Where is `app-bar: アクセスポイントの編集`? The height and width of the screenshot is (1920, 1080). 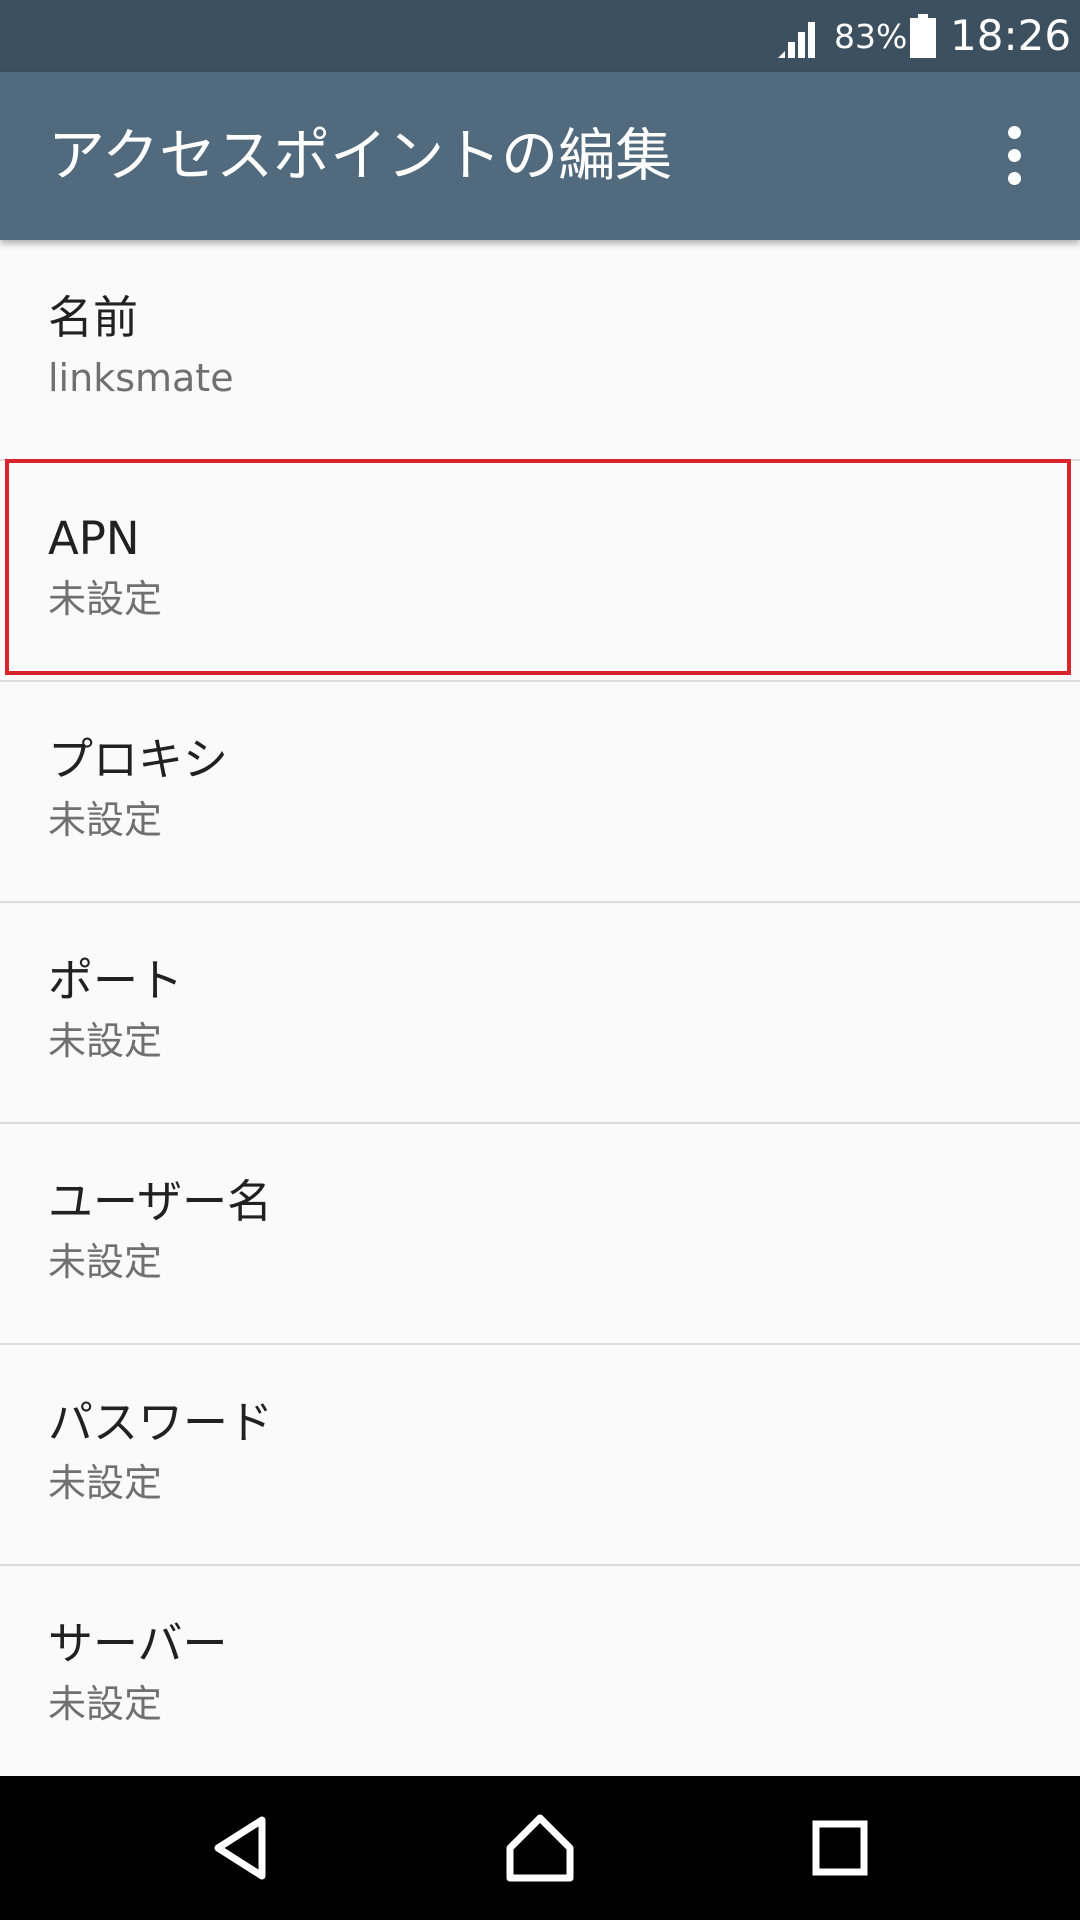 app-bar: アクセスポイントの編集 is located at coordinates (540, 156).